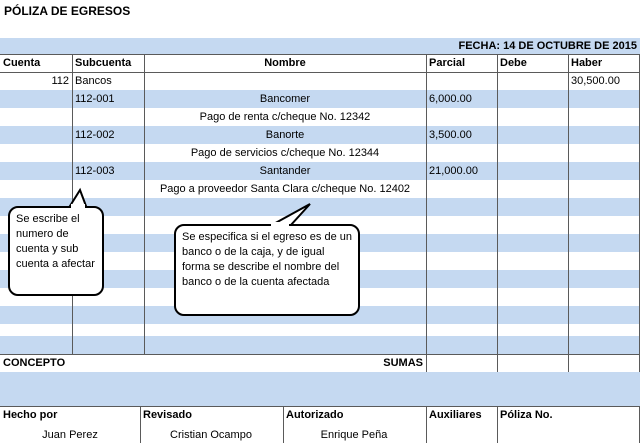  Describe the element at coordinates (78, 206) in the screenshot. I see `callout-left-pointer-mask` at that location.